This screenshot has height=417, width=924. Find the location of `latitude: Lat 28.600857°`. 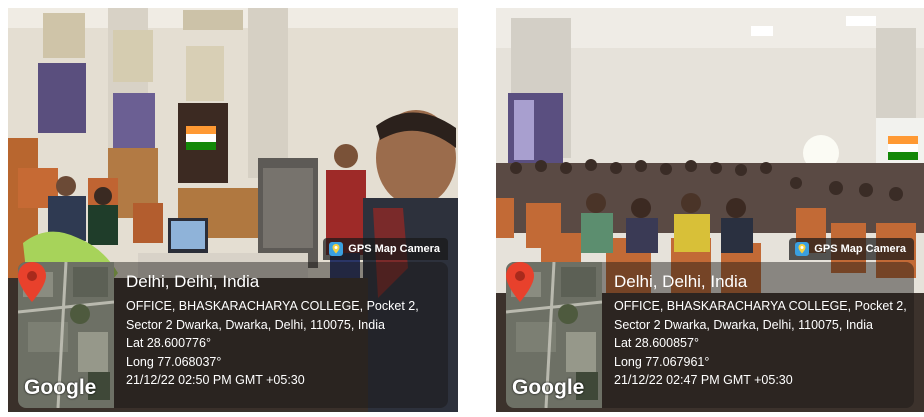

latitude: Lat 28.600857° is located at coordinates (656, 343).